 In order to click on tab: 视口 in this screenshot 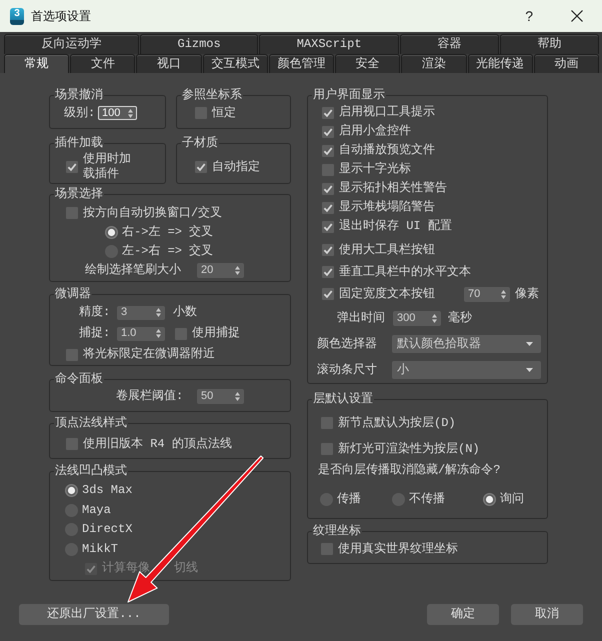, I will do `click(169, 63)`.